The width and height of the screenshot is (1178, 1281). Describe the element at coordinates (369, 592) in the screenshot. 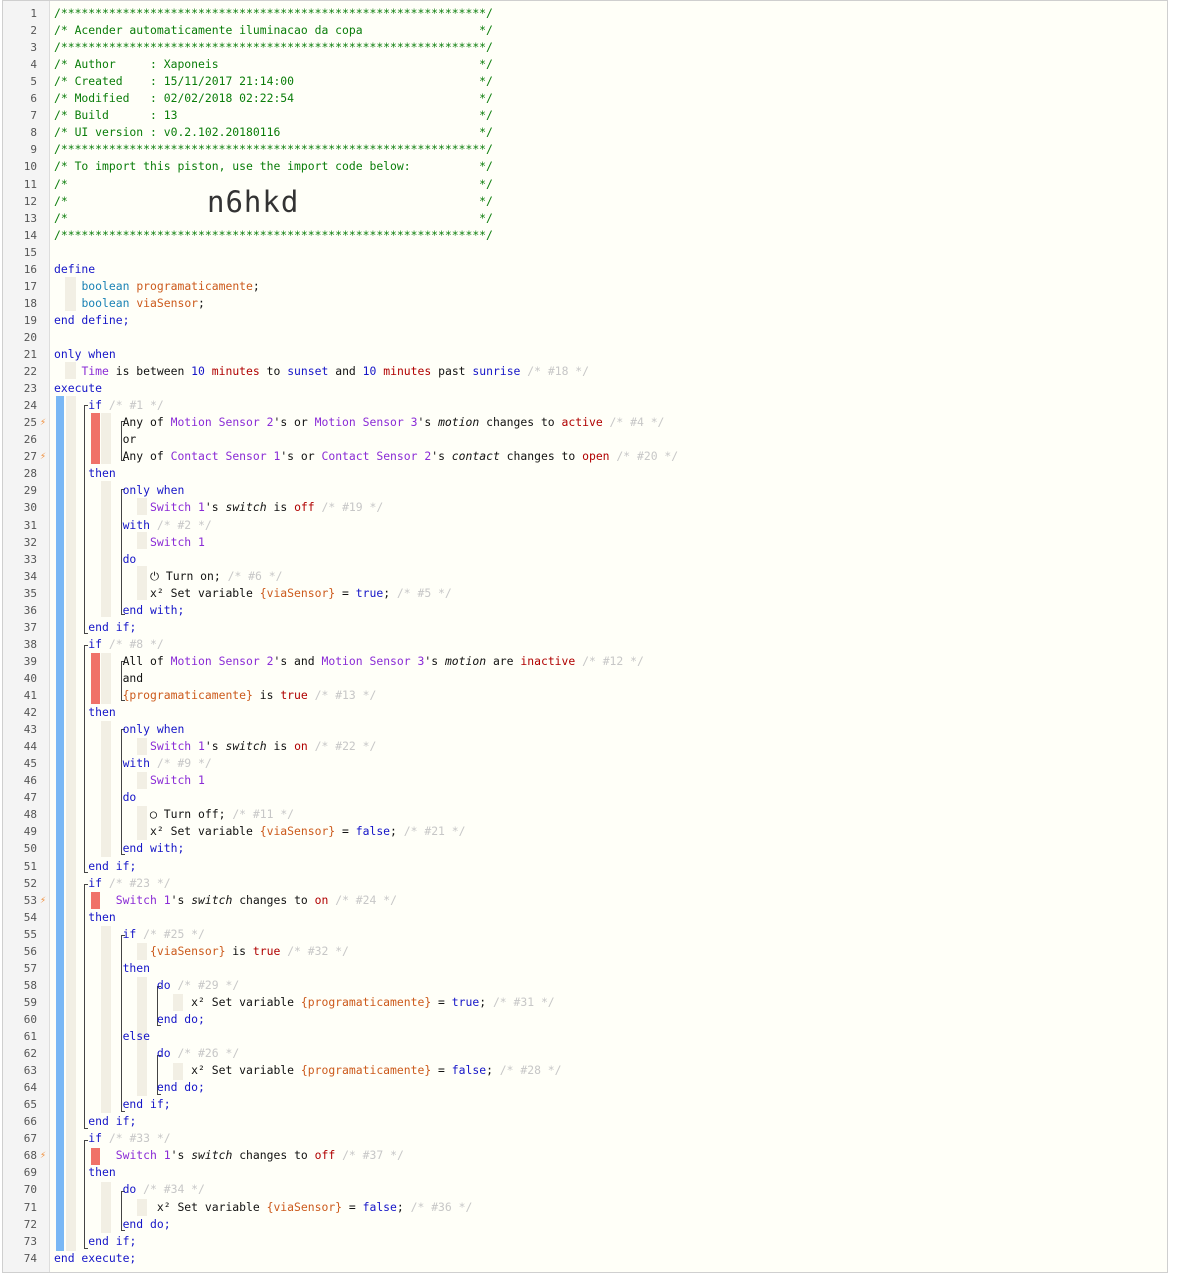

I see `code-token: true` at that location.